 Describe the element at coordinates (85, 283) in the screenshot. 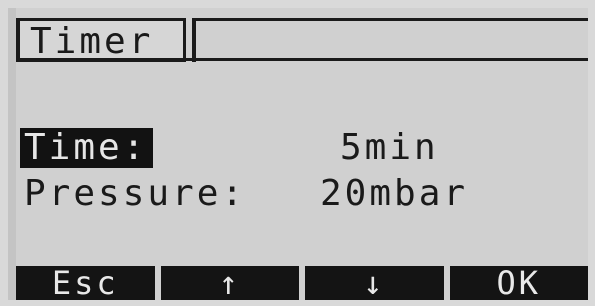

I see `esc-button: Esc` at that location.